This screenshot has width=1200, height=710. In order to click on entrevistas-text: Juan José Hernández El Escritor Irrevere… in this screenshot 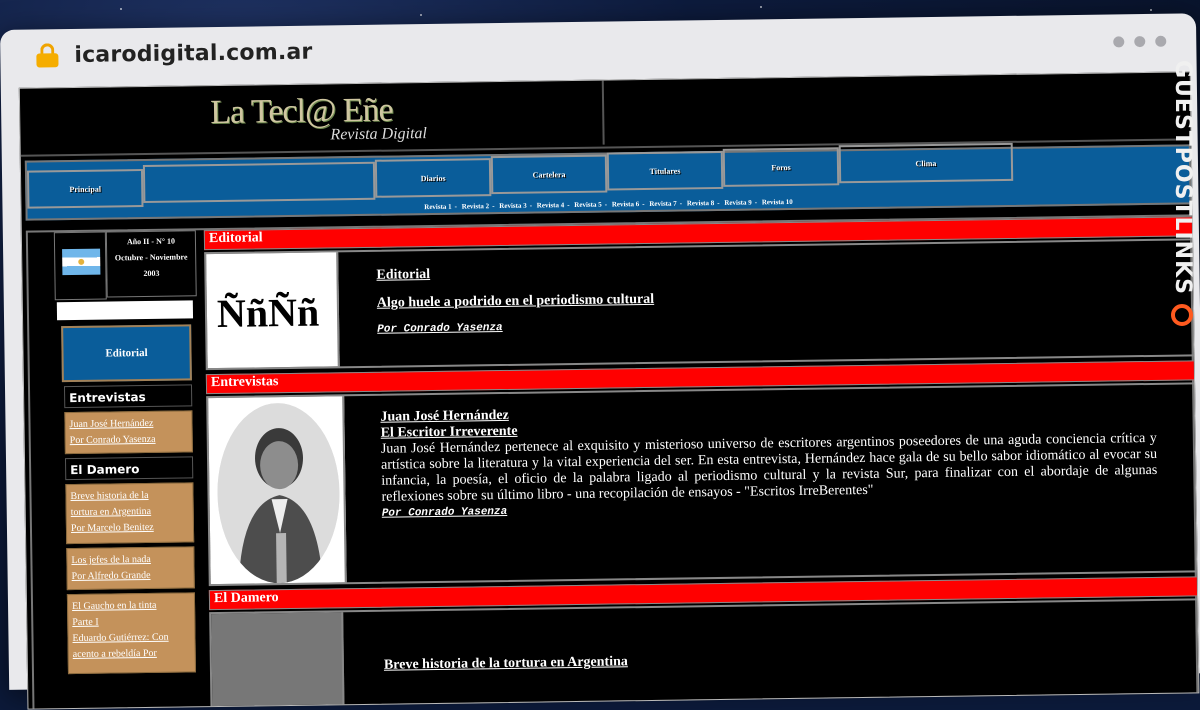, I will do `click(768, 459)`.